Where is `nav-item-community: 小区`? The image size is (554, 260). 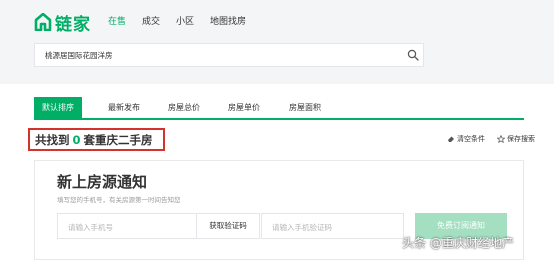 nav-item-community: 小区 is located at coordinates (185, 22).